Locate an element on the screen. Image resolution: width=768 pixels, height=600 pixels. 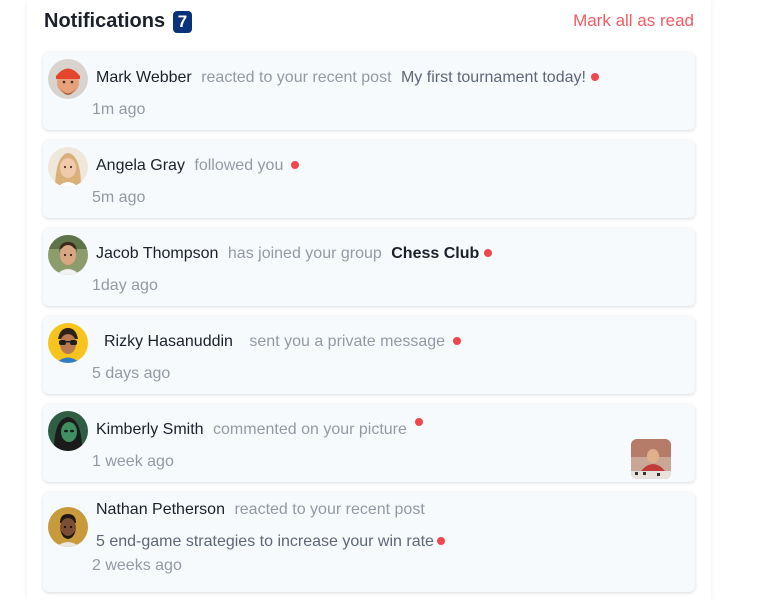
notification-item: Angela Gray followed you 5m ago is located at coordinates (369, 179).